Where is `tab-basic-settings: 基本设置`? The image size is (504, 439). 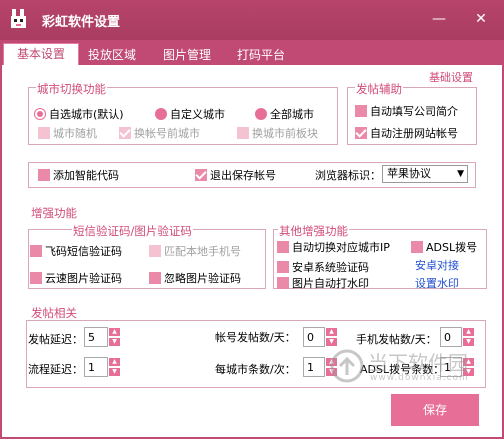 tab-basic-settings: 基本设置 is located at coordinates (41, 54).